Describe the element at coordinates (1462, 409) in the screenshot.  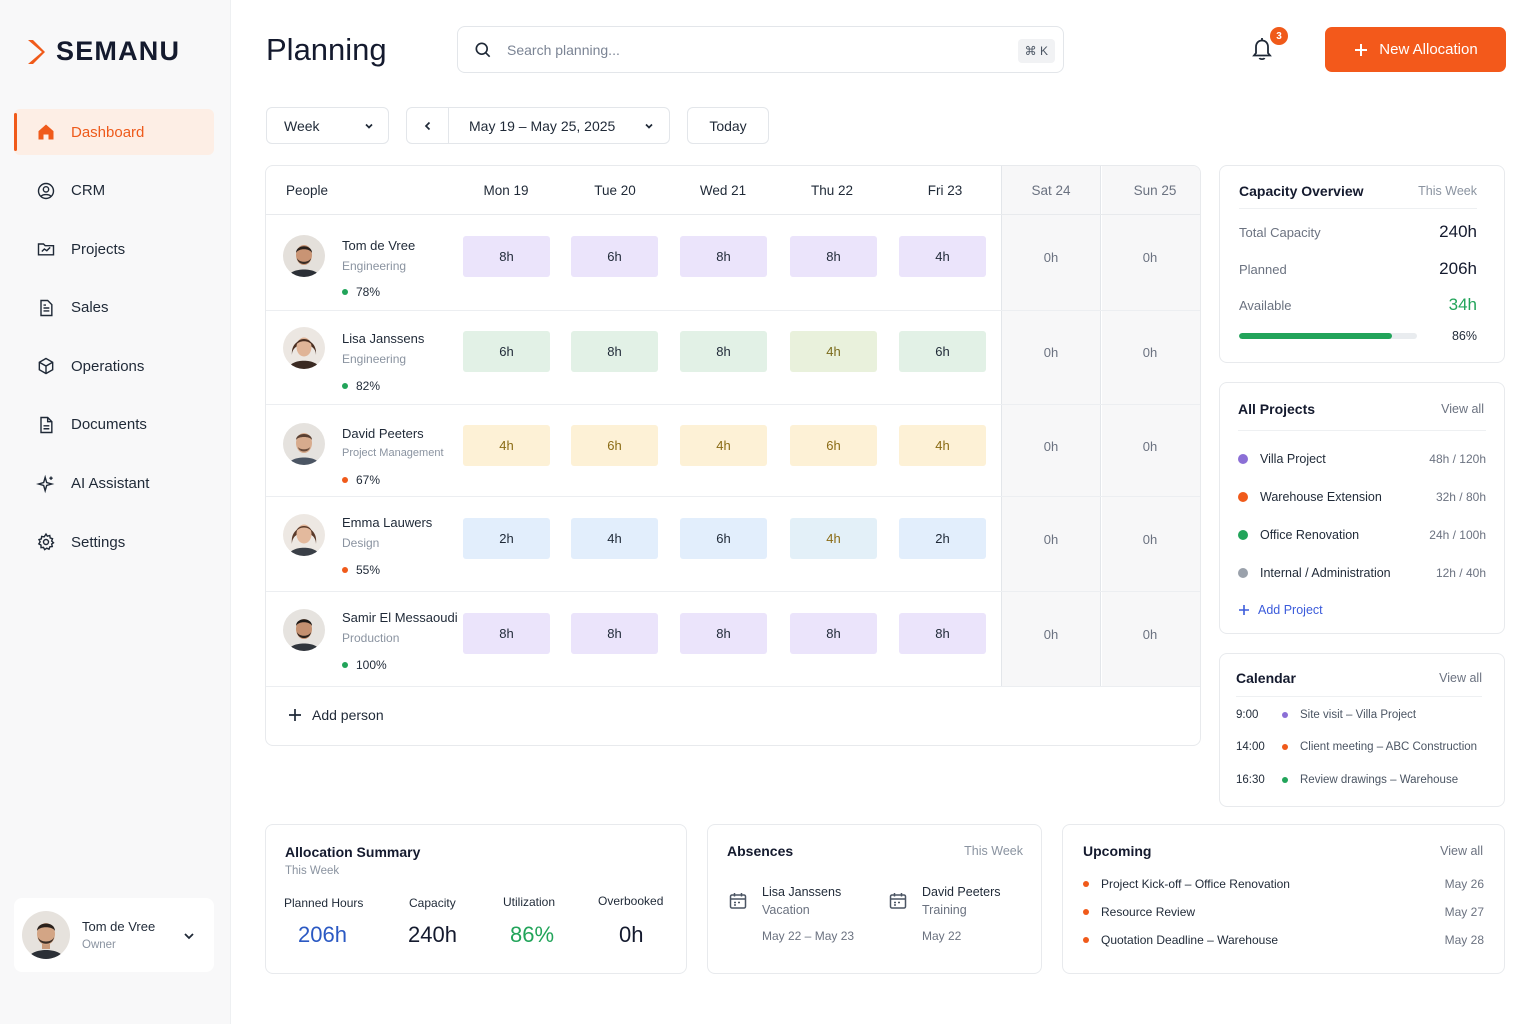
I see `view-all-projects-link: View all` at that location.